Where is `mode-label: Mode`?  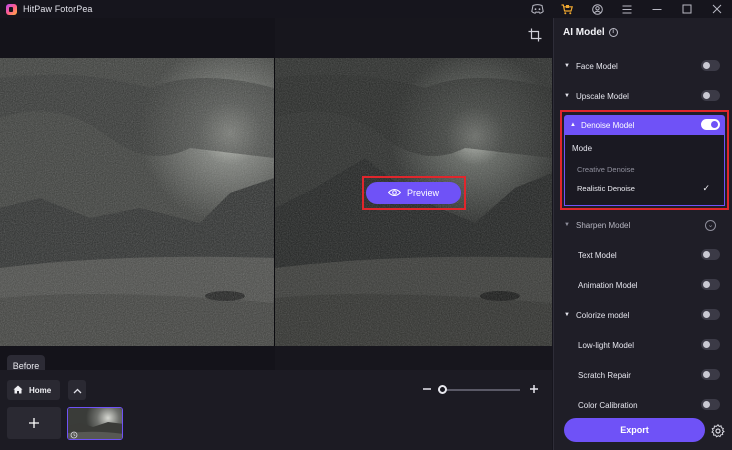
mode-label: Mode is located at coordinates (582, 148).